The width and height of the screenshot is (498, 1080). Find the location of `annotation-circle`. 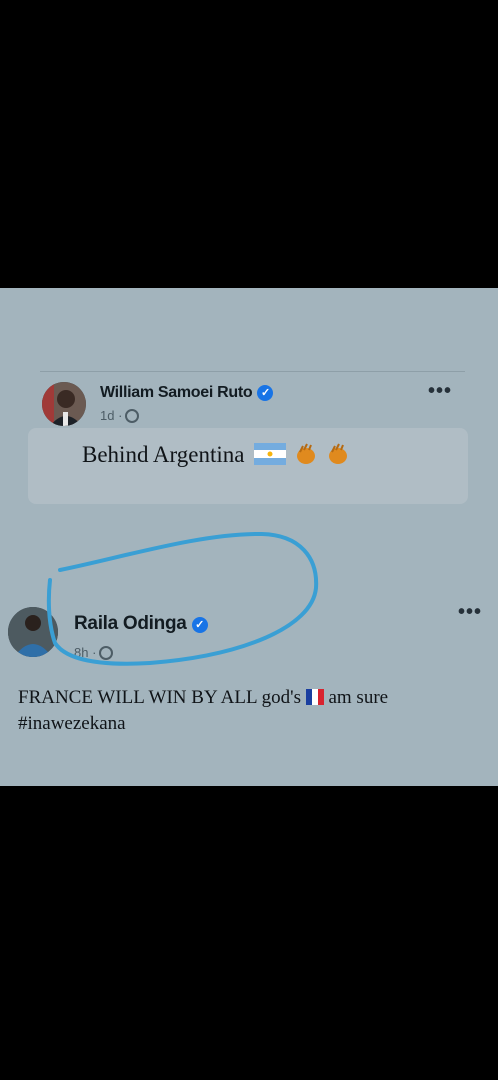

annotation-circle is located at coordinates (182, 598).